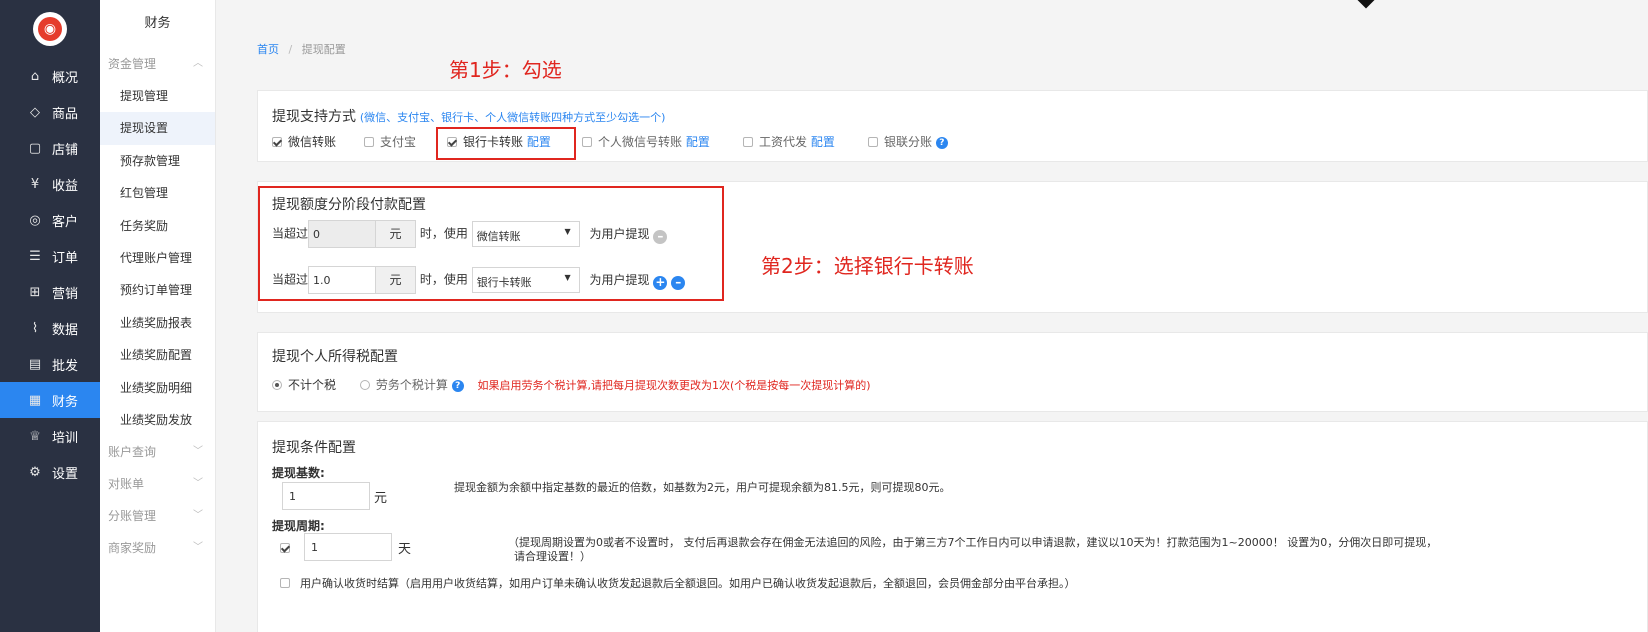 The width and height of the screenshot is (1648, 632). I want to click on methods-hint: (微信、支付宝、银行卡、个人微信转账四种方式至少勾选一个), so click(512, 117).